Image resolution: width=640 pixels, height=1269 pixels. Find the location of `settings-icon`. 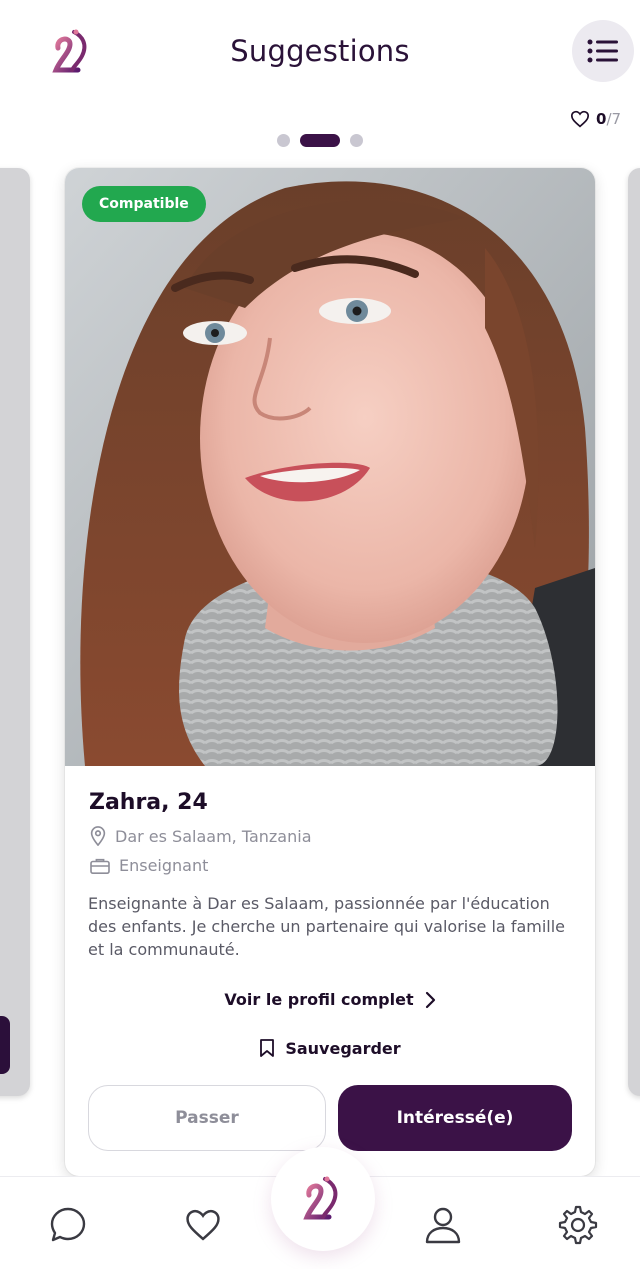

settings-icon is located at coordinates (578, 1225).